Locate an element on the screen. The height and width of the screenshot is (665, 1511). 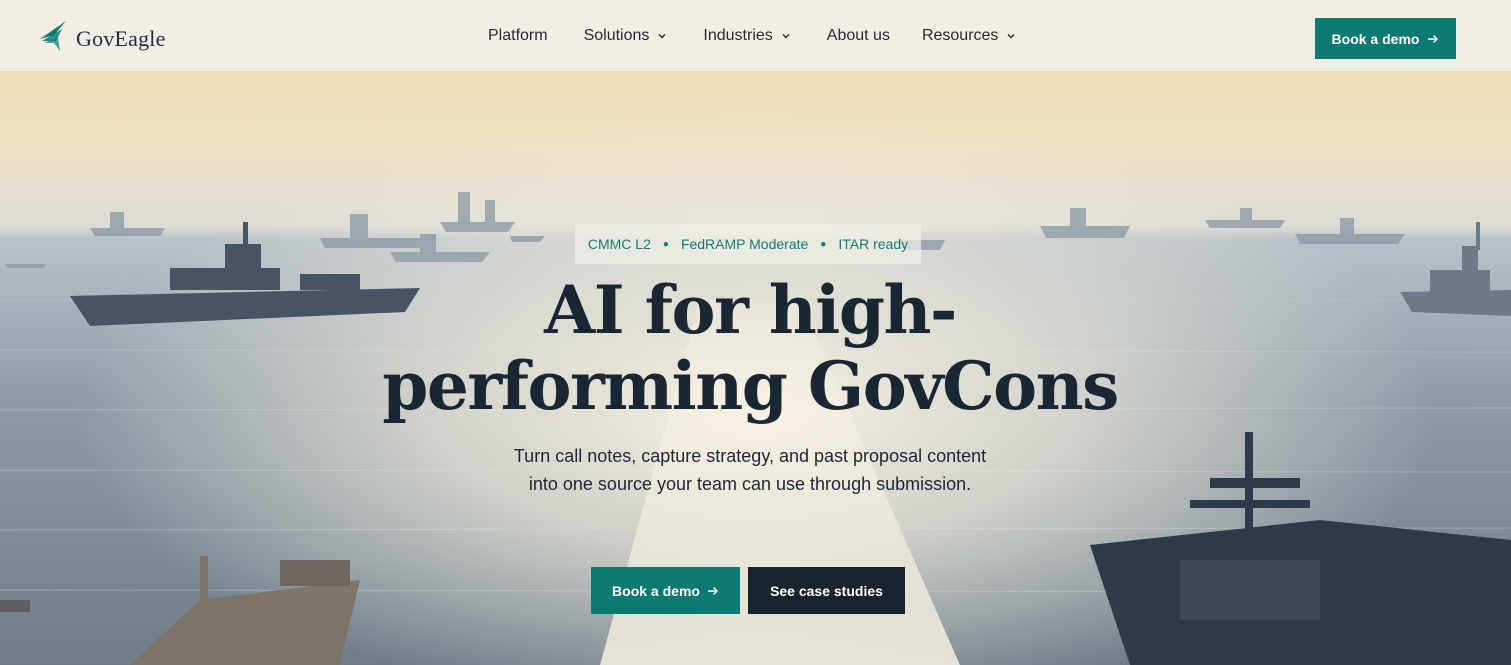
nav-item-label: Solutions is located at coordinates (616, 35).